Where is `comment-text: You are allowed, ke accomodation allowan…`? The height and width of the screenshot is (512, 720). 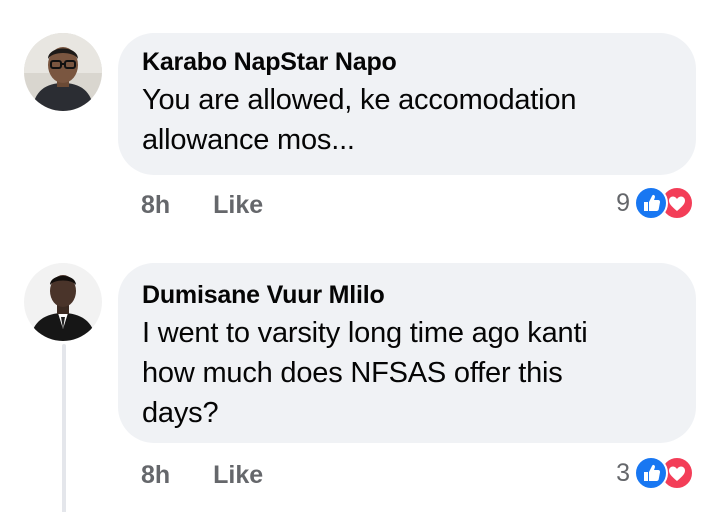
comment-text: You are allowed, ke accomodation allowan… is located at coordinates (407, 120).